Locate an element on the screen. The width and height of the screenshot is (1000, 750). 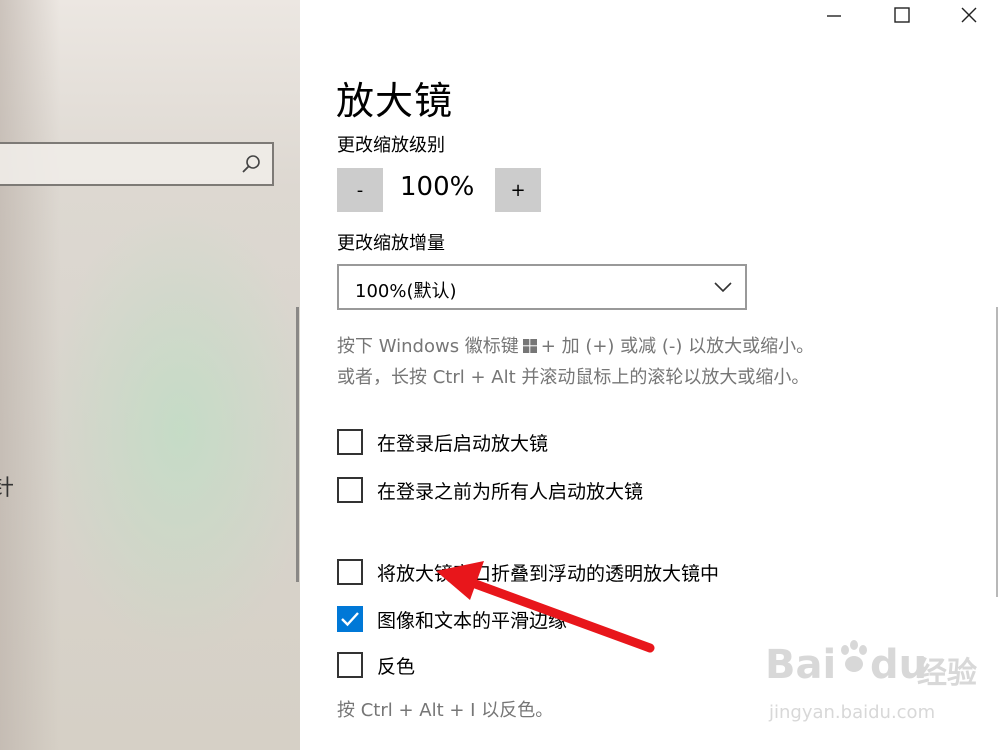
content-scrollbar is located at coordinates (997, 452).